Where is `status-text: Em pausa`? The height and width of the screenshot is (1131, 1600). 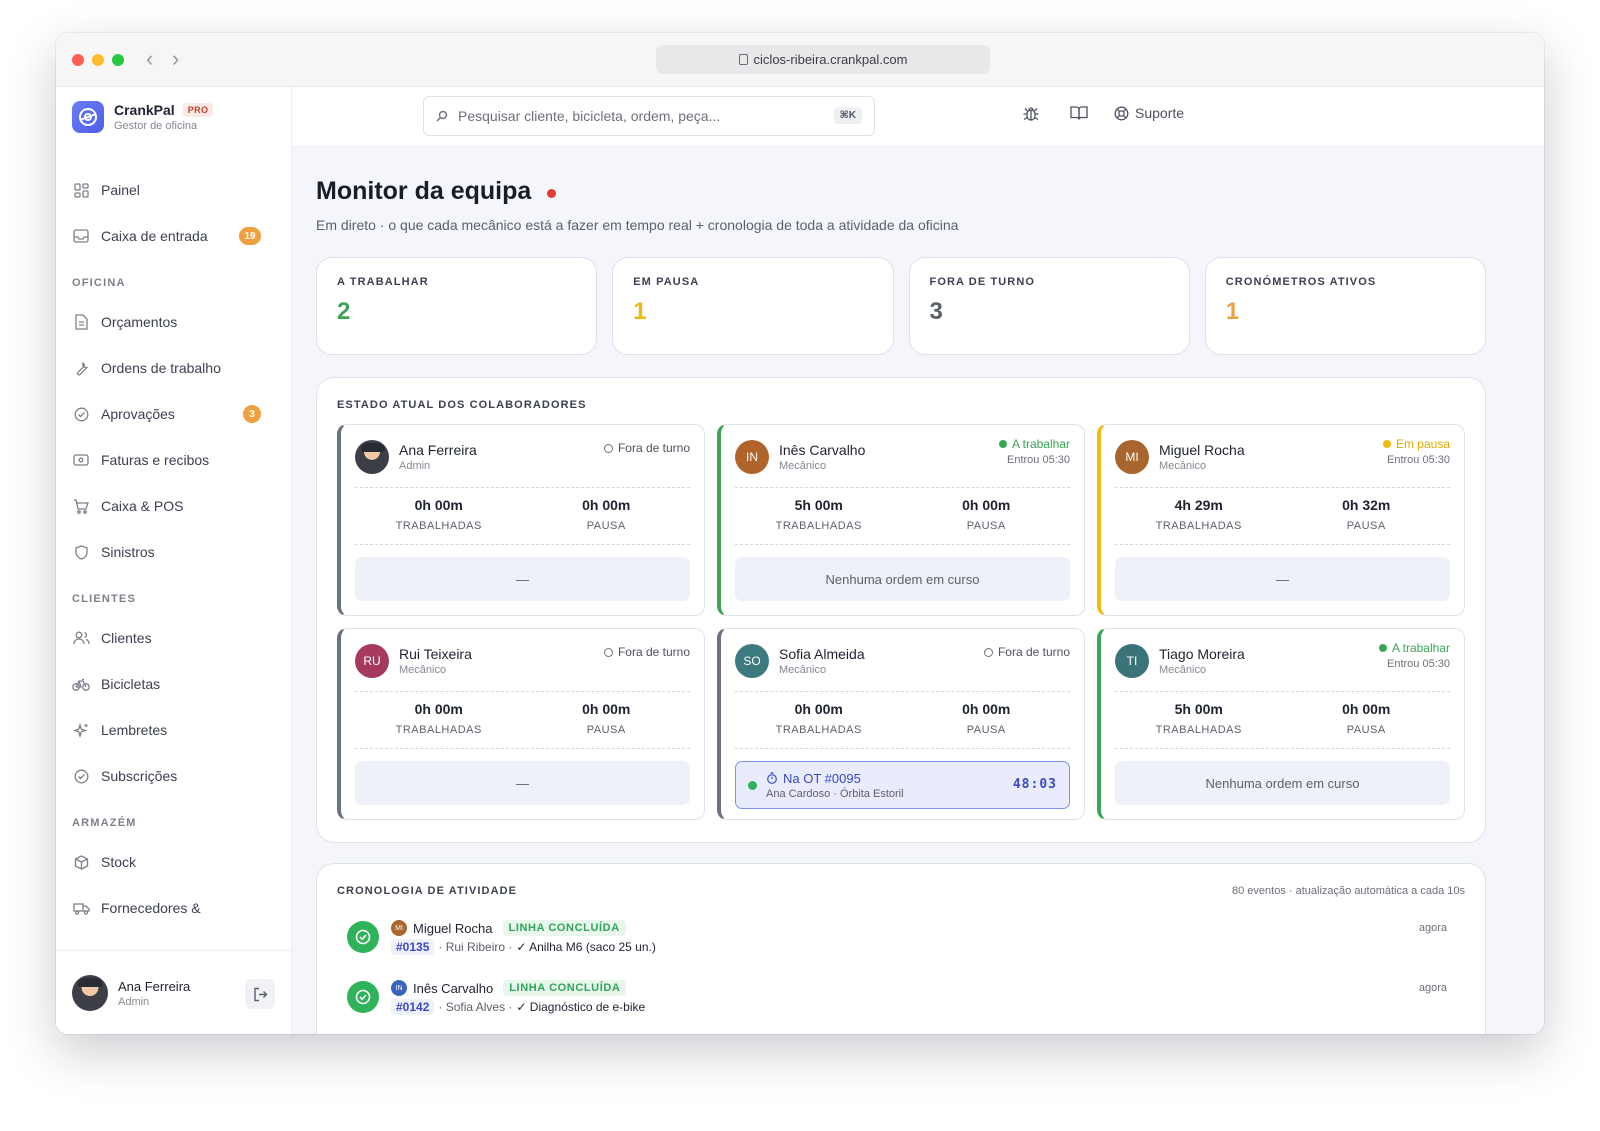
status-text: Em pausa is located at coordinates (1422, 444).